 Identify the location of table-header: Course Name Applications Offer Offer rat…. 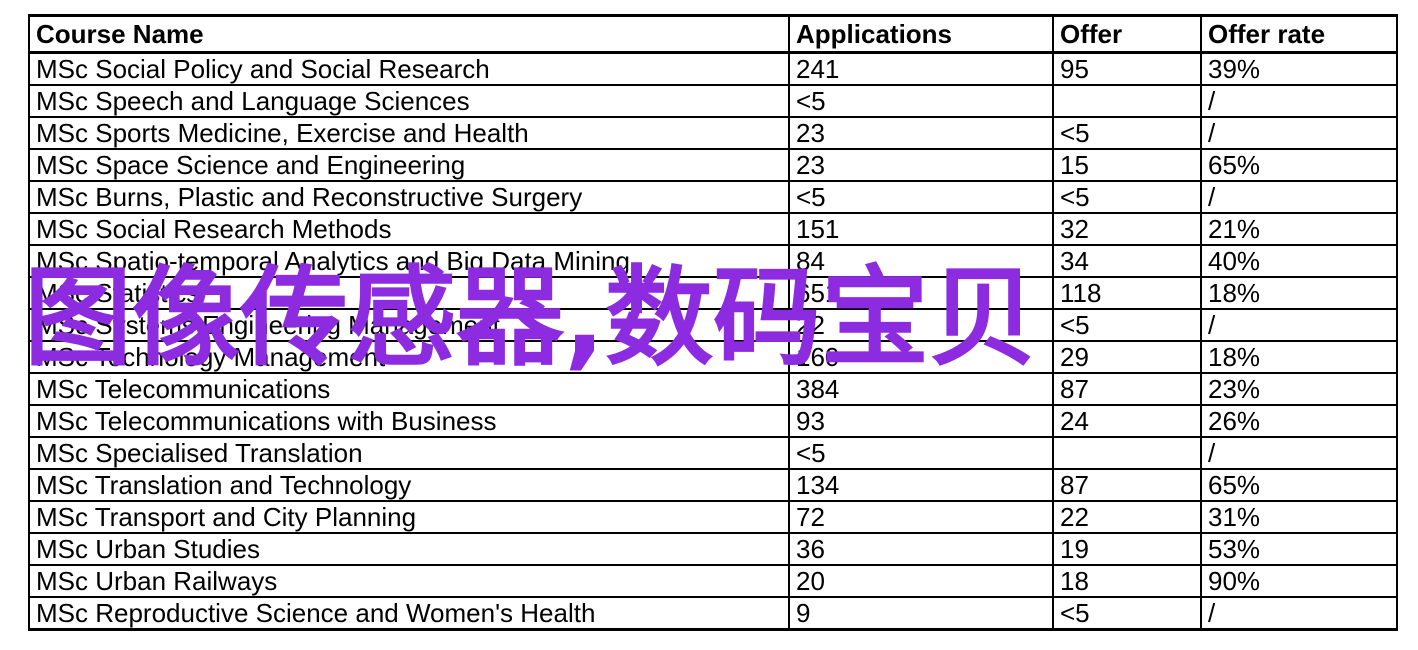
(713, 34).